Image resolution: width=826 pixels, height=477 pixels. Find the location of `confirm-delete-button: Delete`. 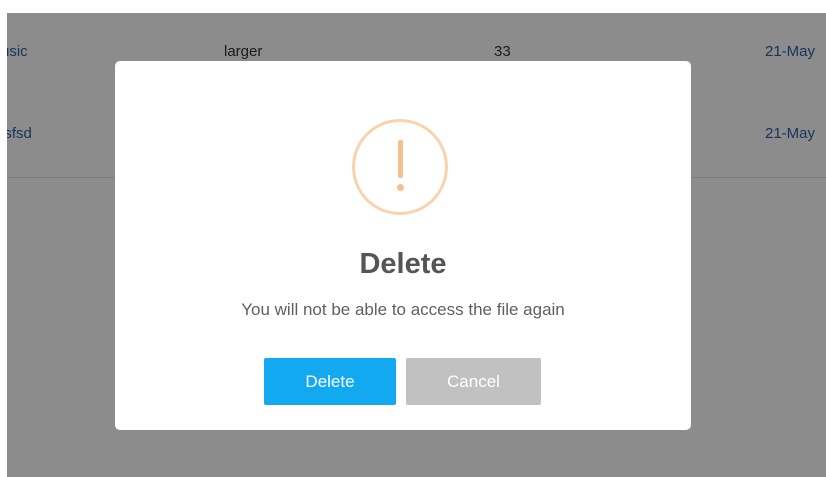

confirm-delete-button: Delete is located at coordinates (330, 381).